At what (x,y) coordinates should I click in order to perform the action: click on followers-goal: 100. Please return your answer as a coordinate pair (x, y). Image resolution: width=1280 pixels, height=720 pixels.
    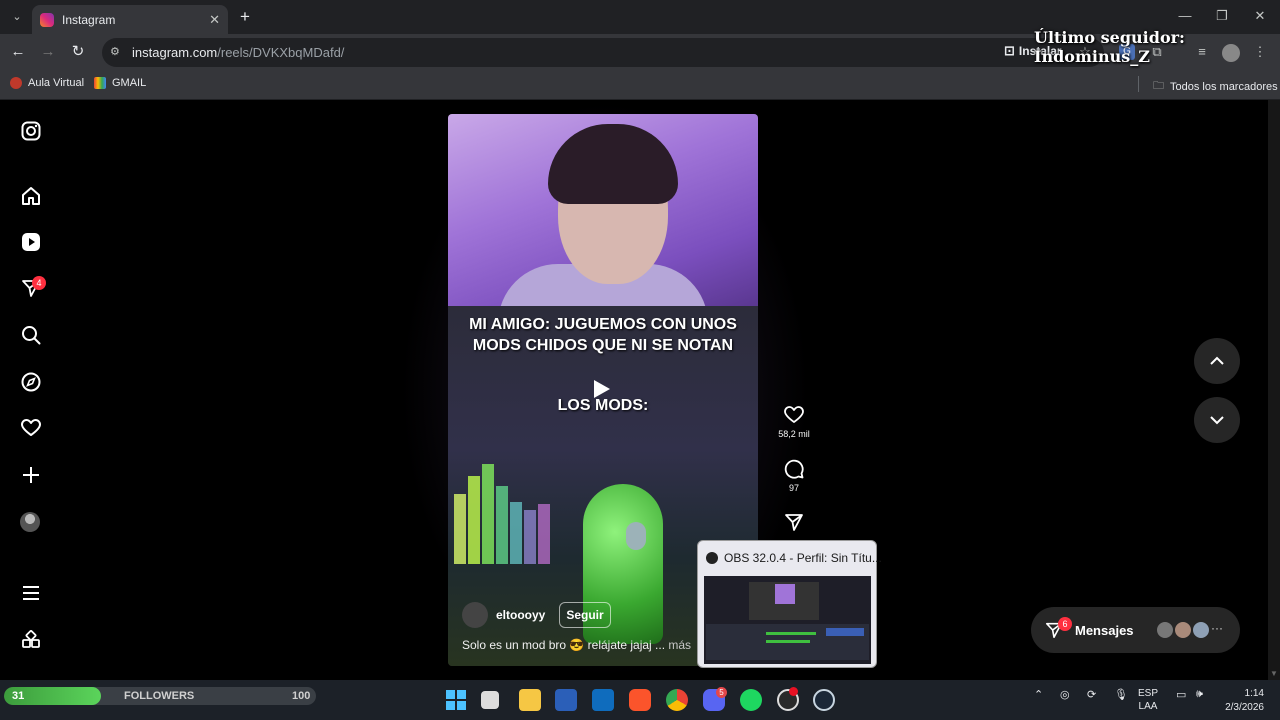
    Looking at the image, I should click on (301, 696).